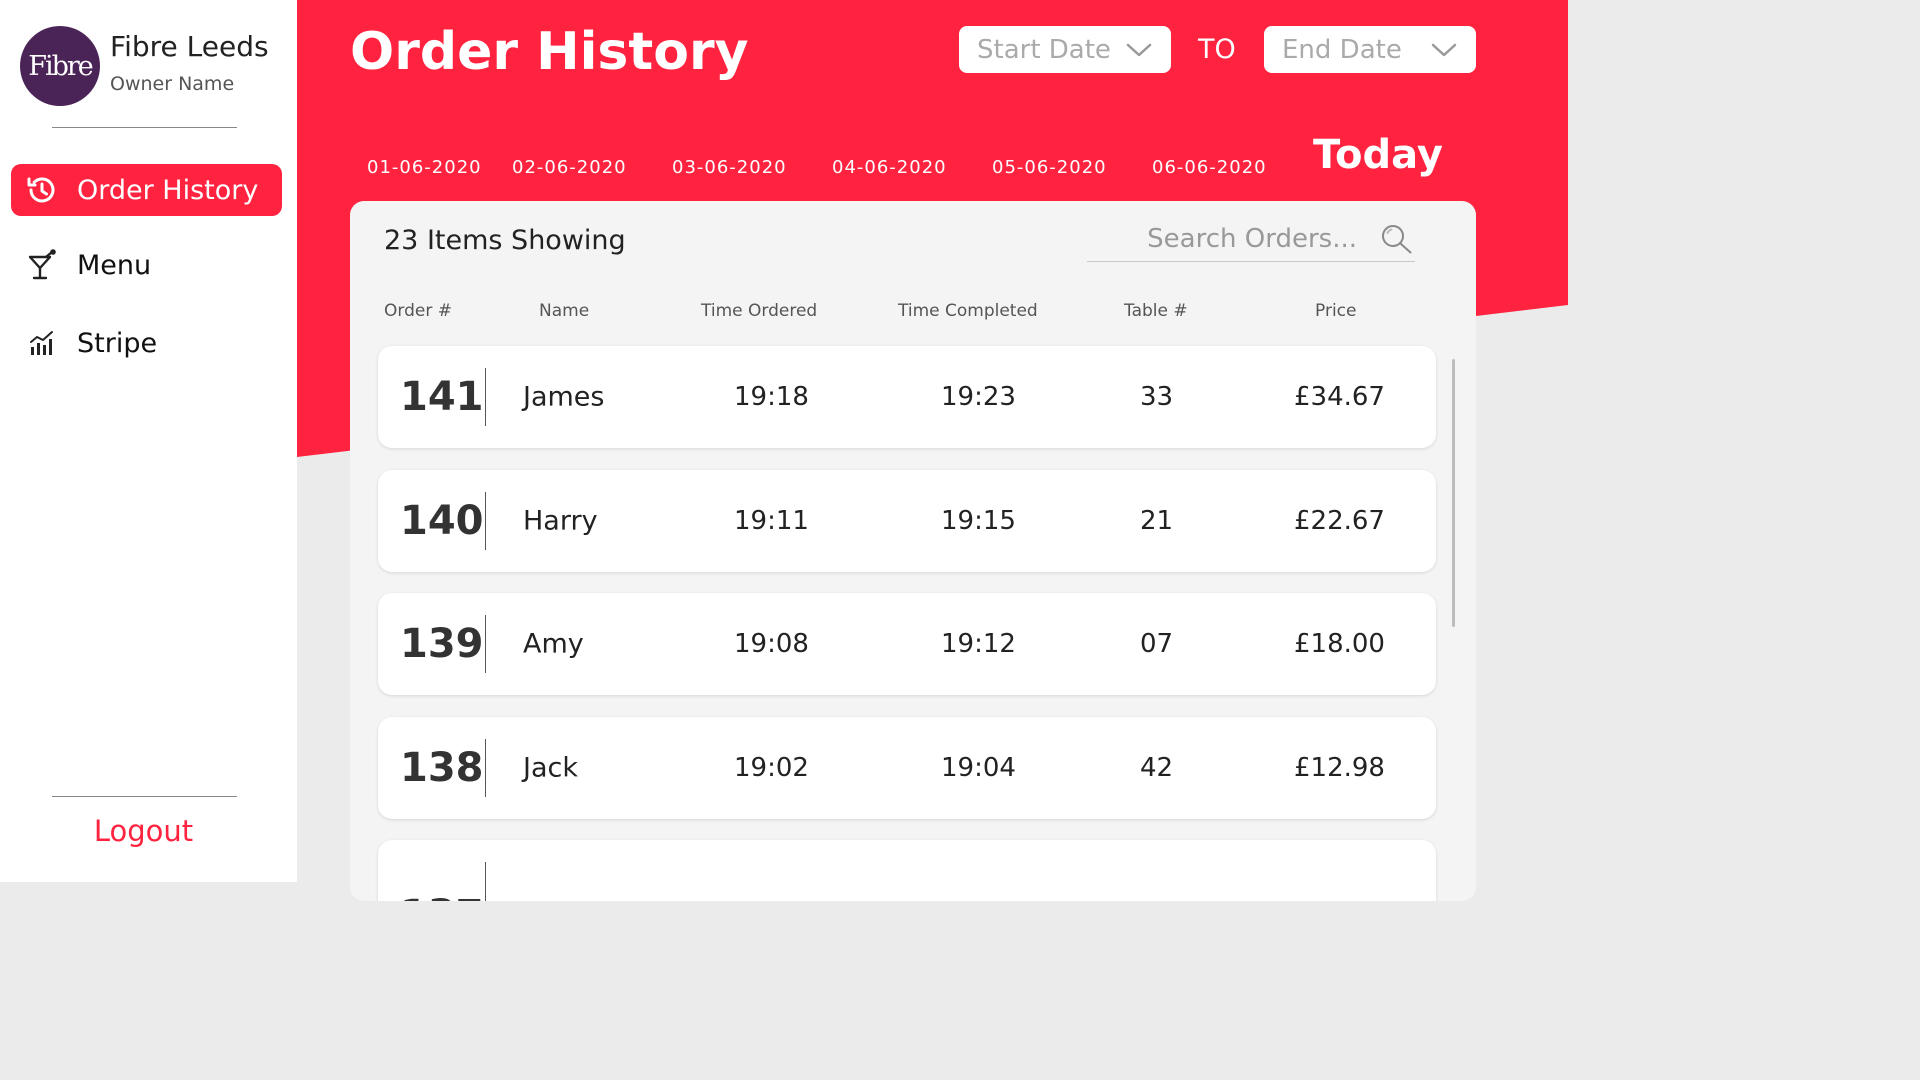  I want to click on date-tab-05-06-2020: 05-06-2020, so click(1049, 167).